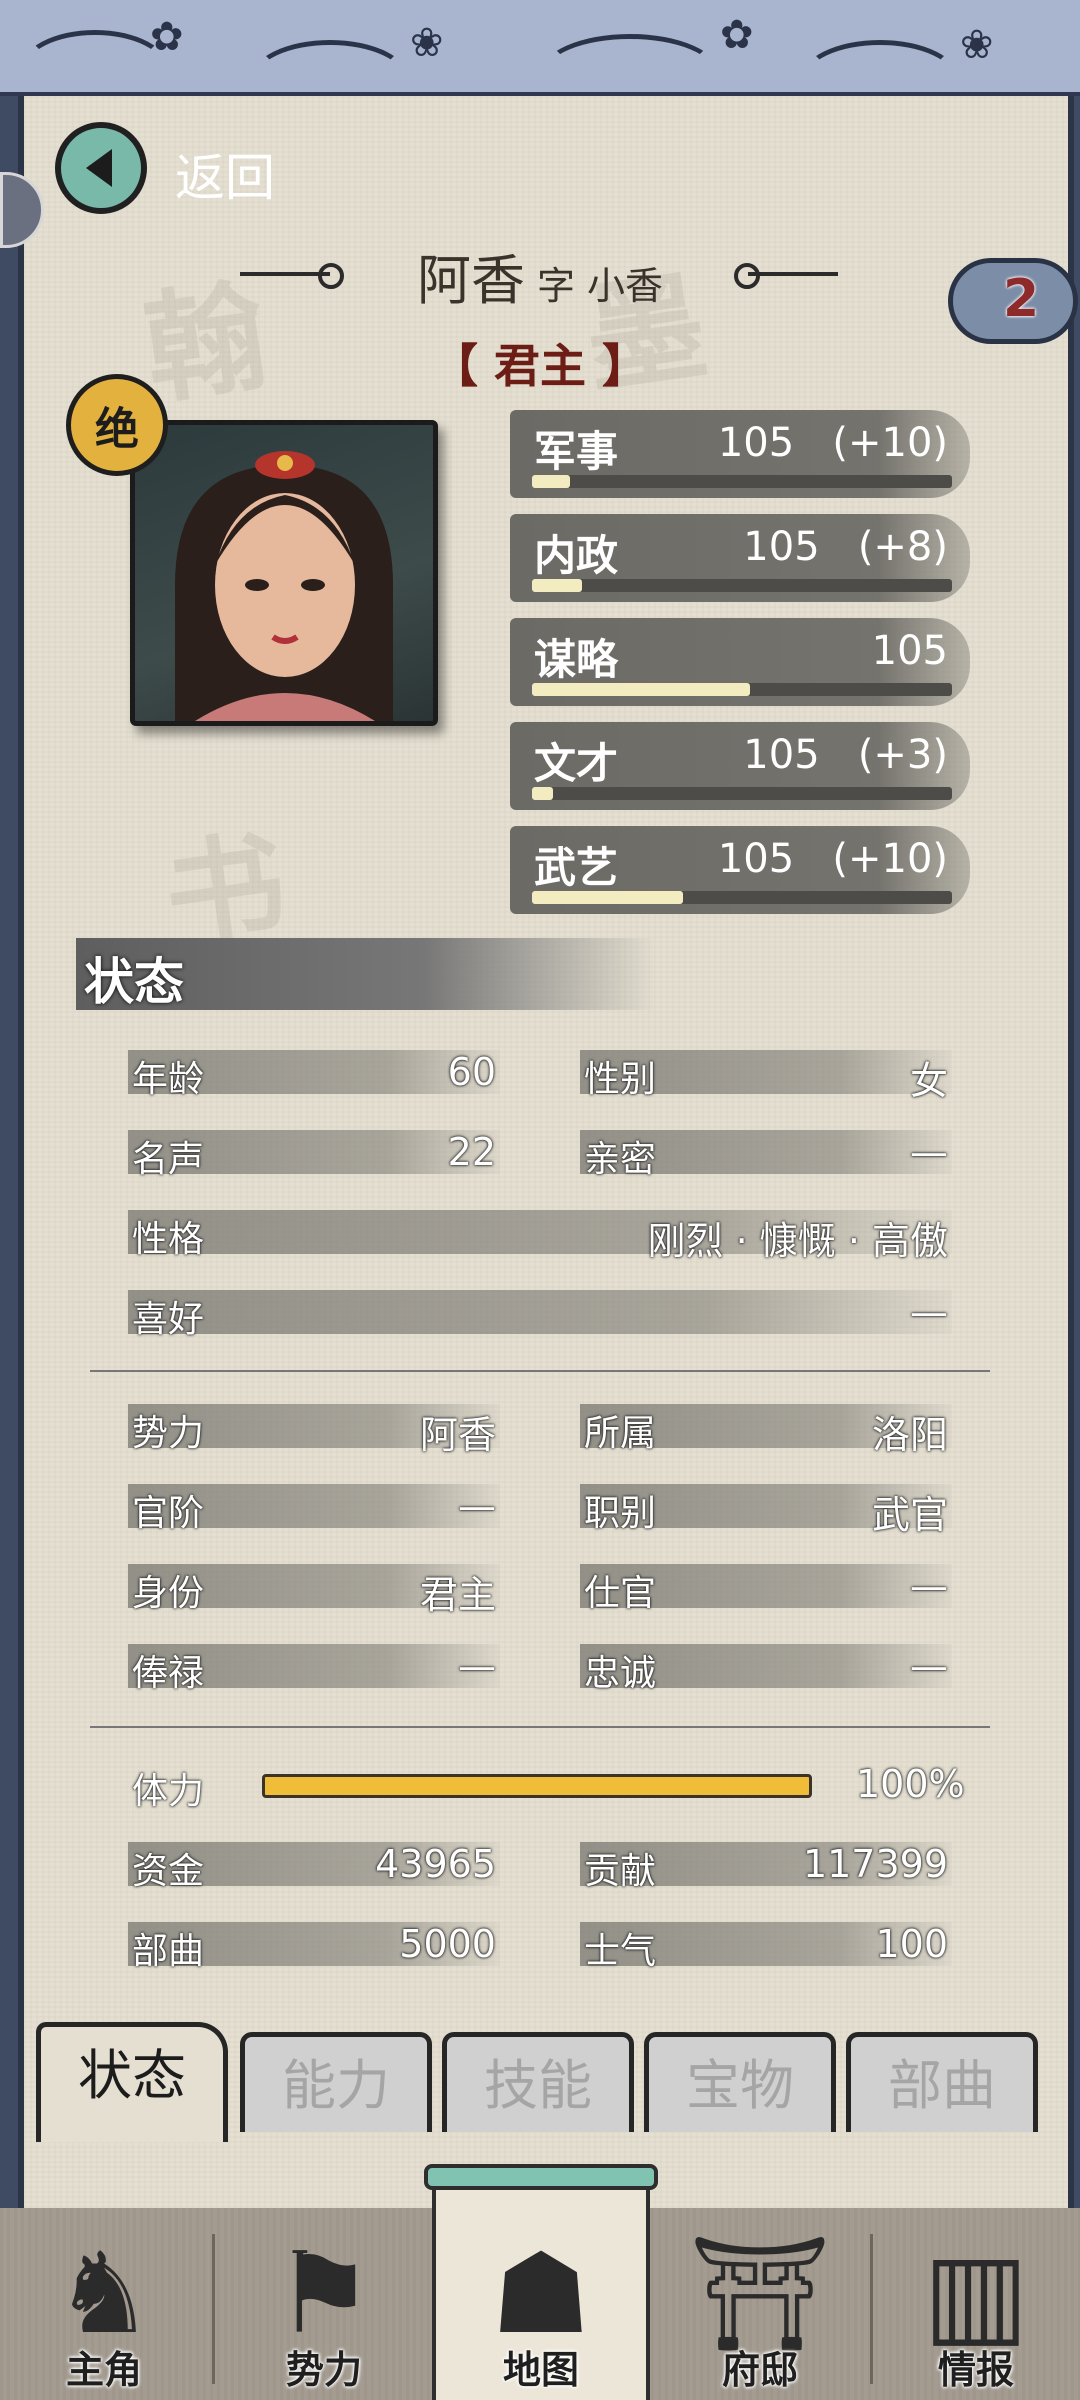 This screenshot has height=2400, width=1080. Describe the element at coordinates (766, 1076) in the screenshot. I see `info-row-gender: 性别女` at that location.